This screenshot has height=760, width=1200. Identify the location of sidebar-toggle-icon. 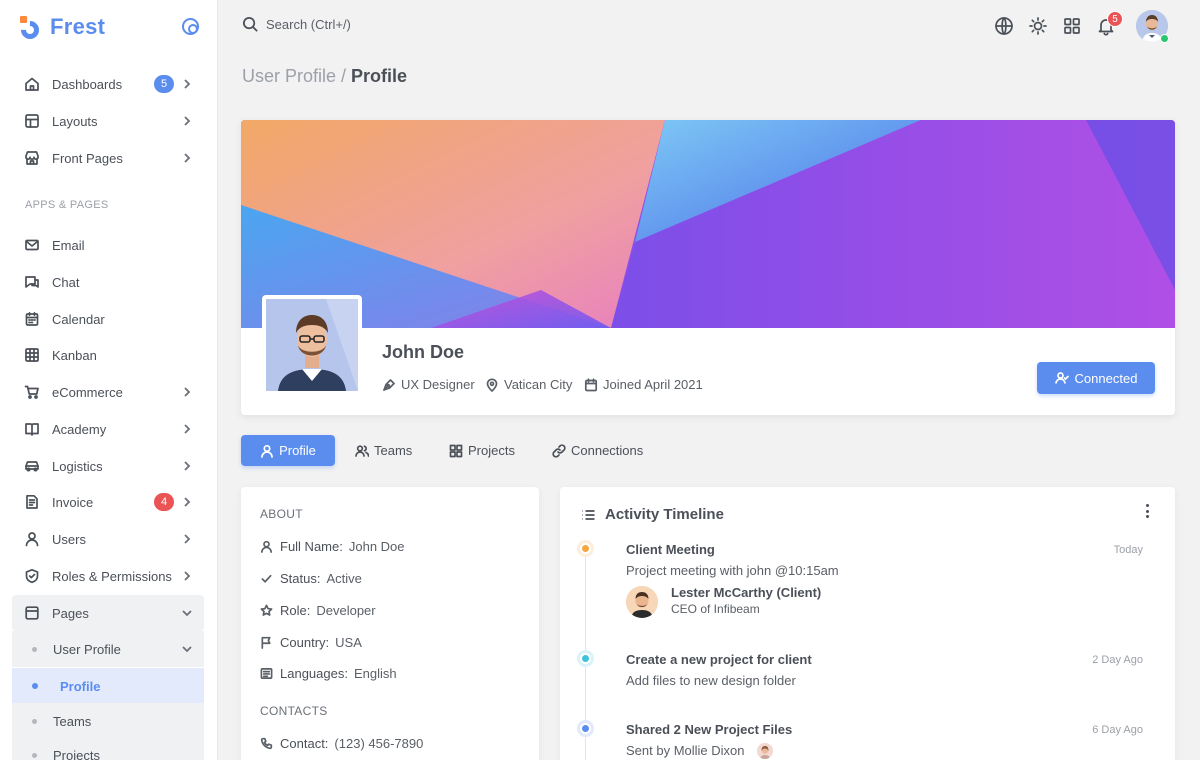
(190, 26).